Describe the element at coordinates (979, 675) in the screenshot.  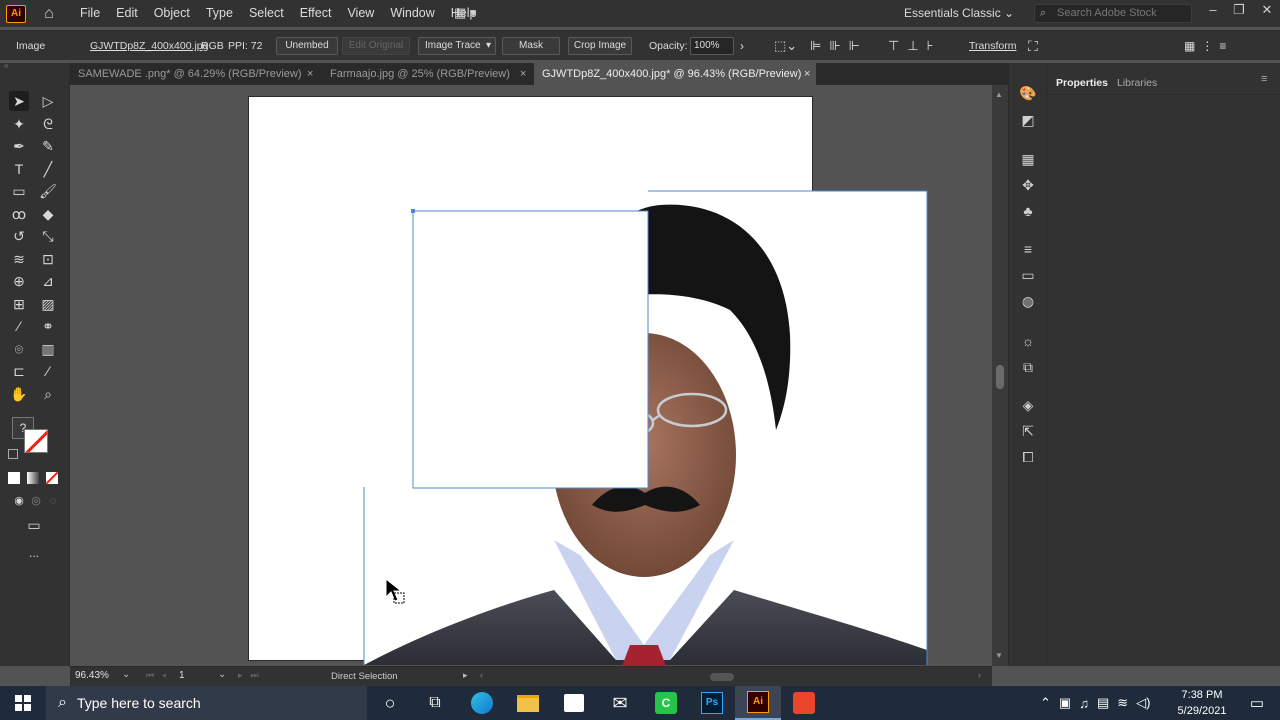
I see `scroll-right-icon: ›` at that location.